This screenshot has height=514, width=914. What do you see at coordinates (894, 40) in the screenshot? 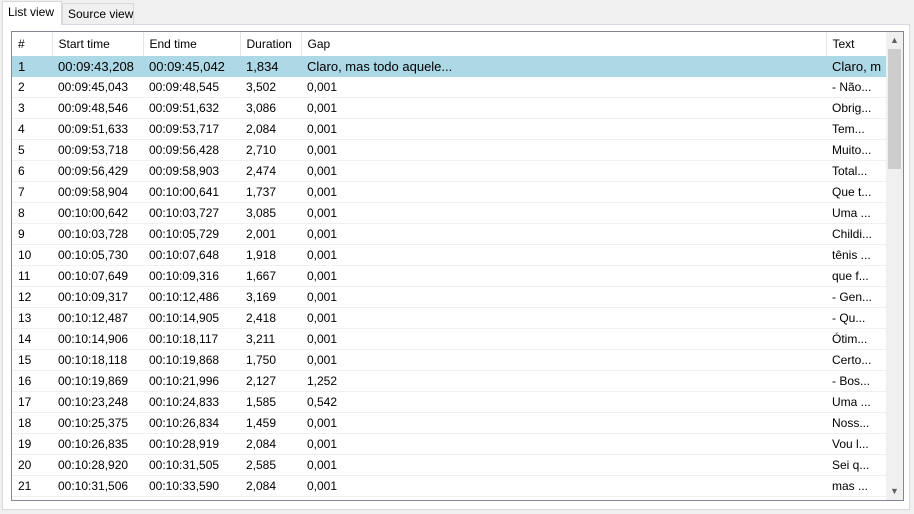
I see `chevron-up-icon: ▲` at bounding box center [894, 40].